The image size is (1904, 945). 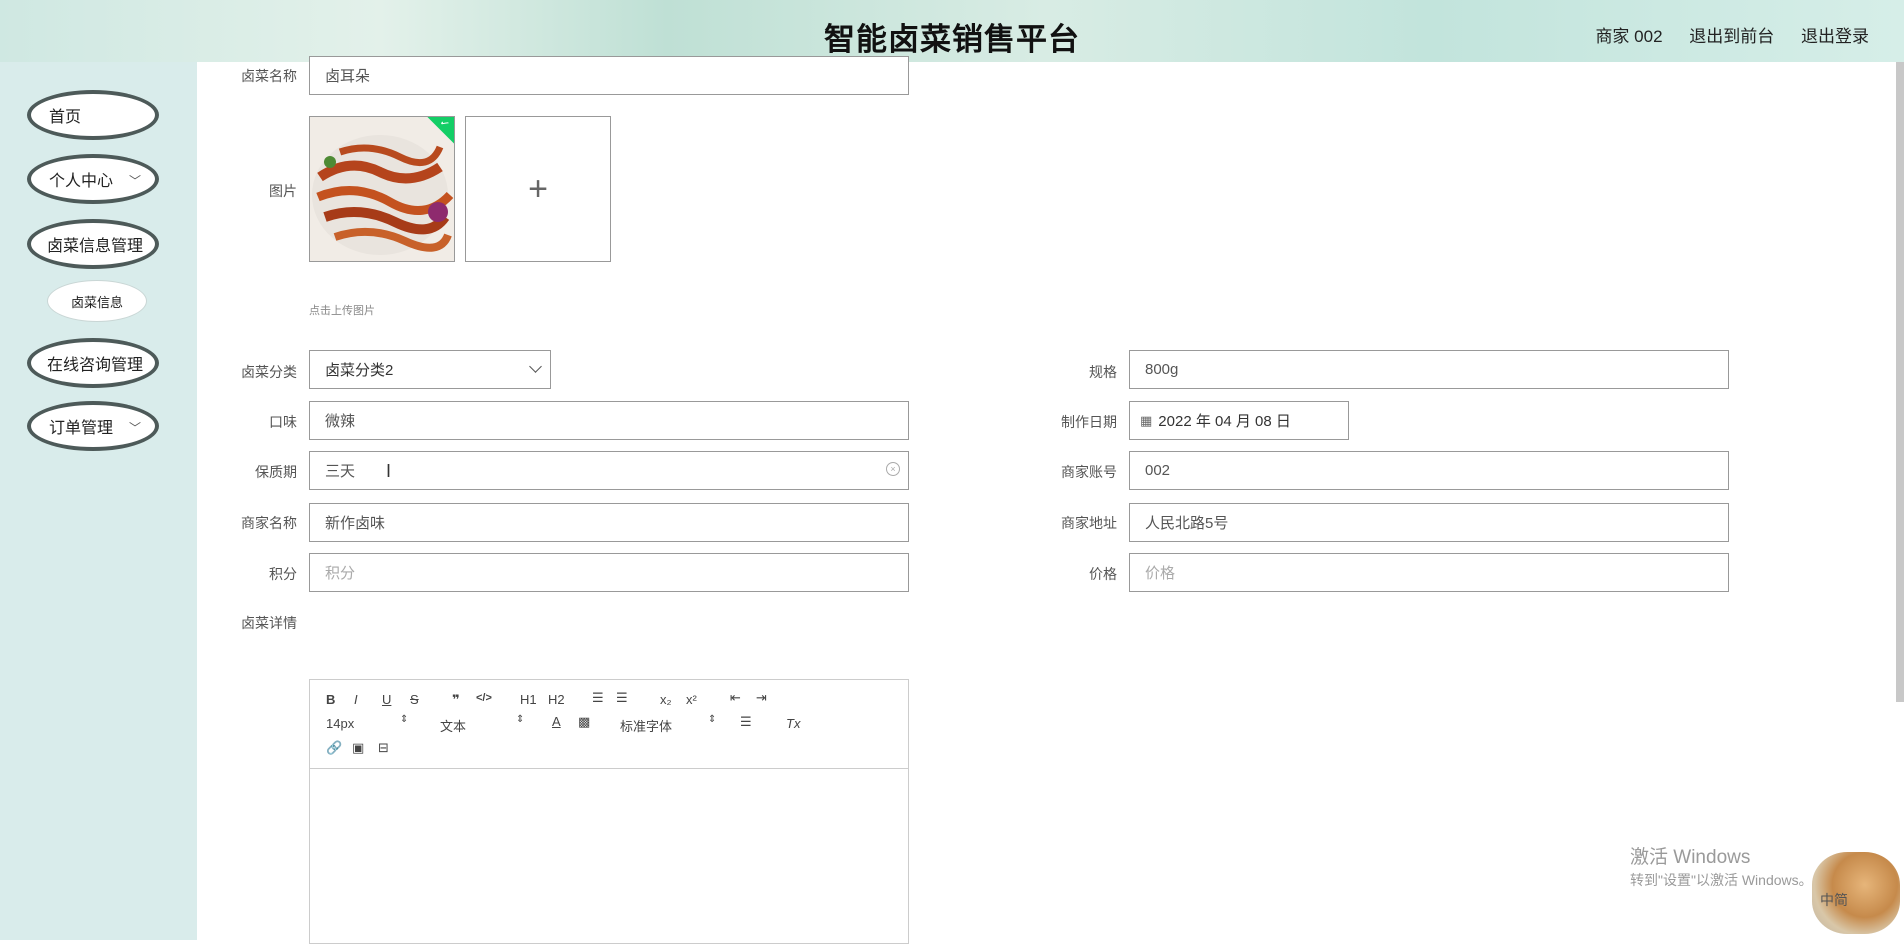 What do you see at coordinates (269, 623) in the screenshot?
I see `details-label: 卤菜详情` at bounding box center [269, 623].